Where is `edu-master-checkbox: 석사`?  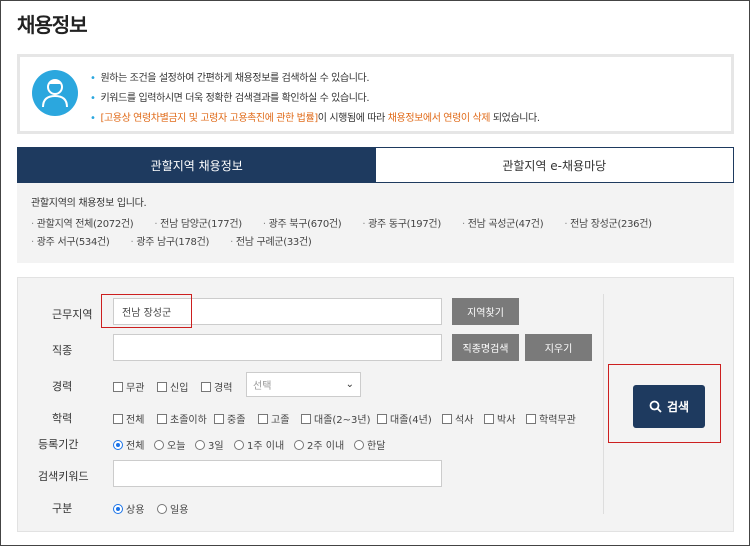
edu-master-checkbox: 석사 is located at coordinates (457, 418).